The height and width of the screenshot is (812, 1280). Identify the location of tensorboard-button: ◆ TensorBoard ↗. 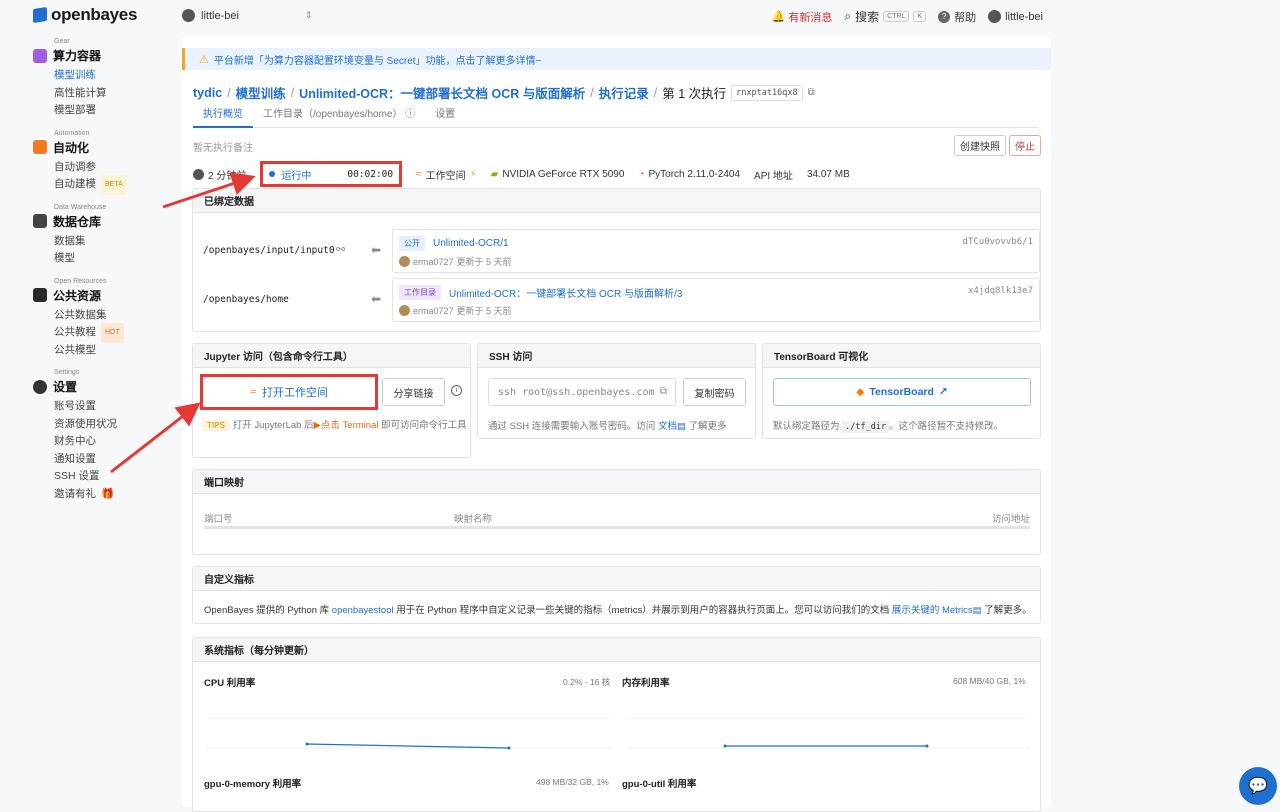
(902, 392).